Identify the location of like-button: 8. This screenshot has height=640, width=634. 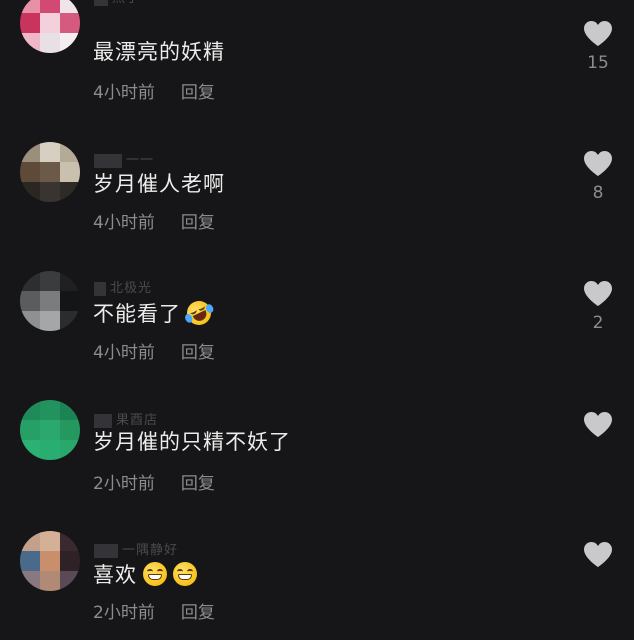
(598, 176).